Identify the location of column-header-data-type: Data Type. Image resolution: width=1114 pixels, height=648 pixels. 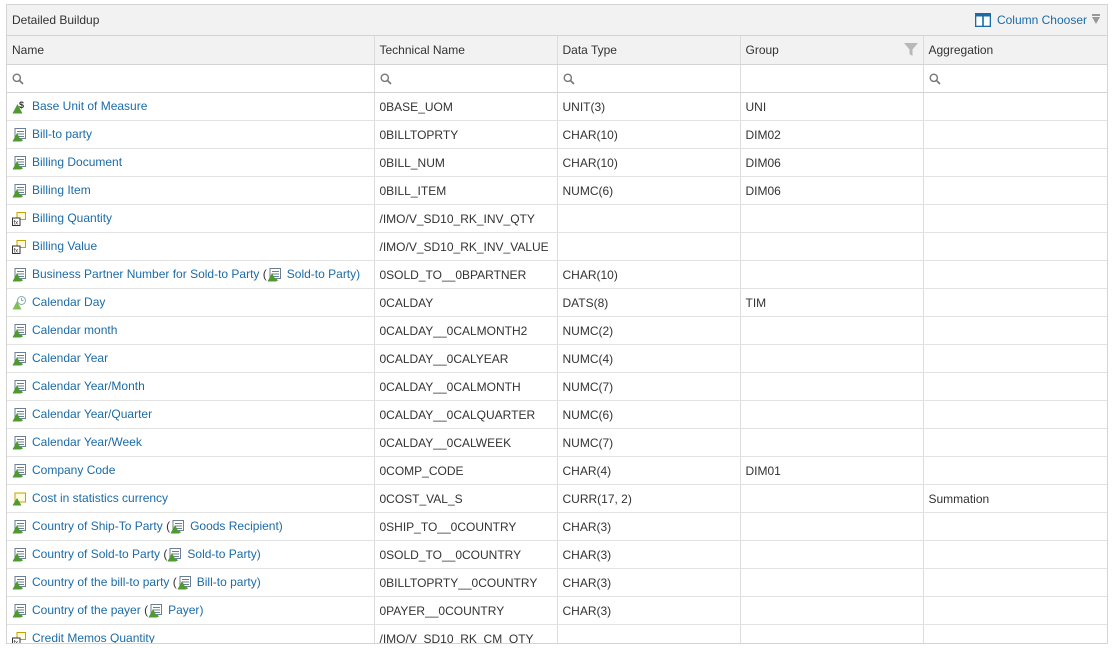
(649, 50).